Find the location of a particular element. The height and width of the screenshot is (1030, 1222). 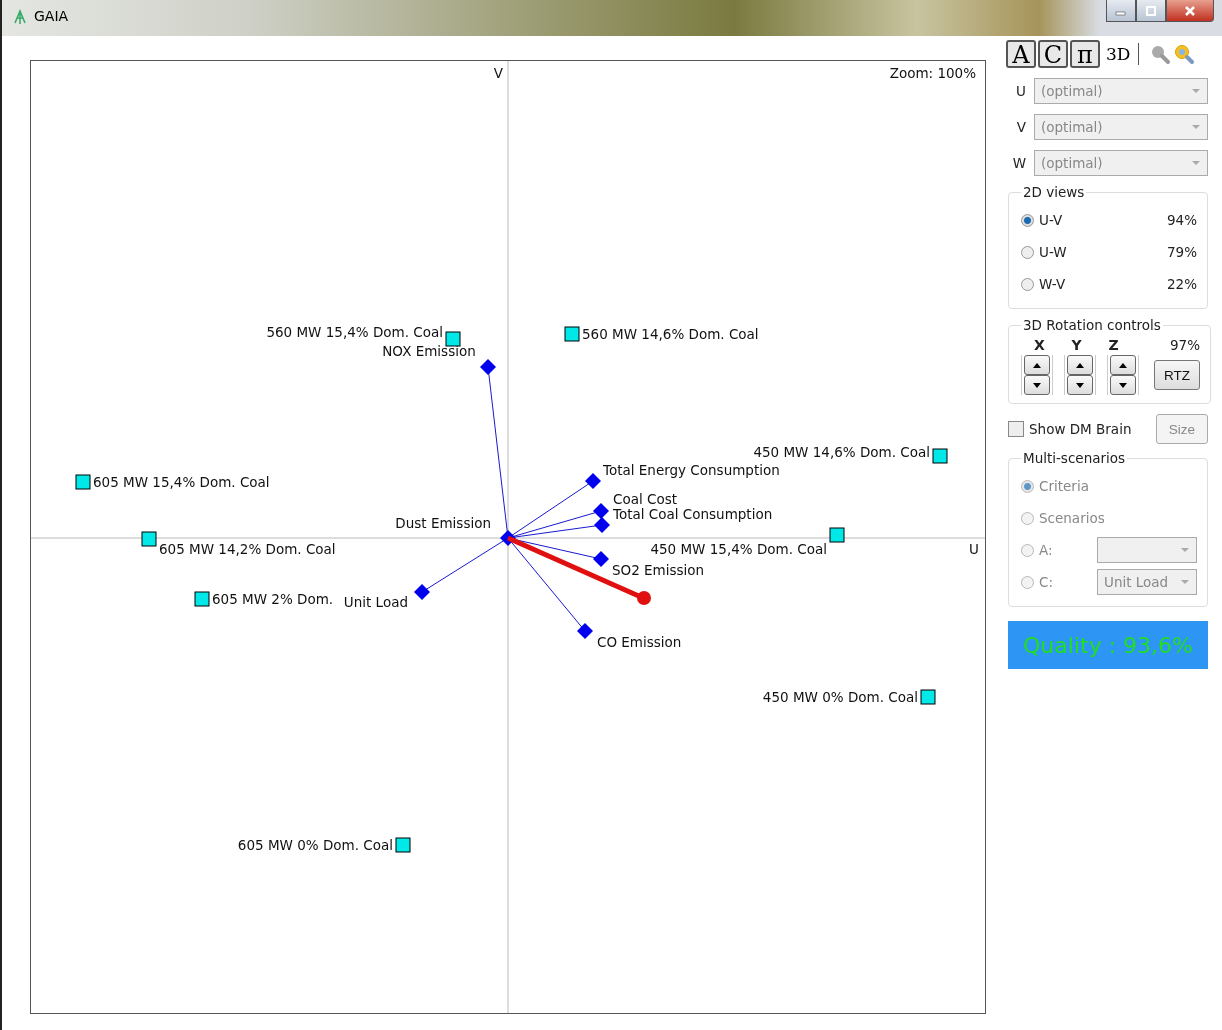

axis-letter: Z is located at coordinates (1113, 345).